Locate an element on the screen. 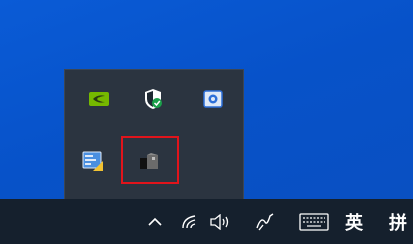 The width and height of the screenshot is (413, 244). chevron-up-icon is located at coordinates (155, 221).